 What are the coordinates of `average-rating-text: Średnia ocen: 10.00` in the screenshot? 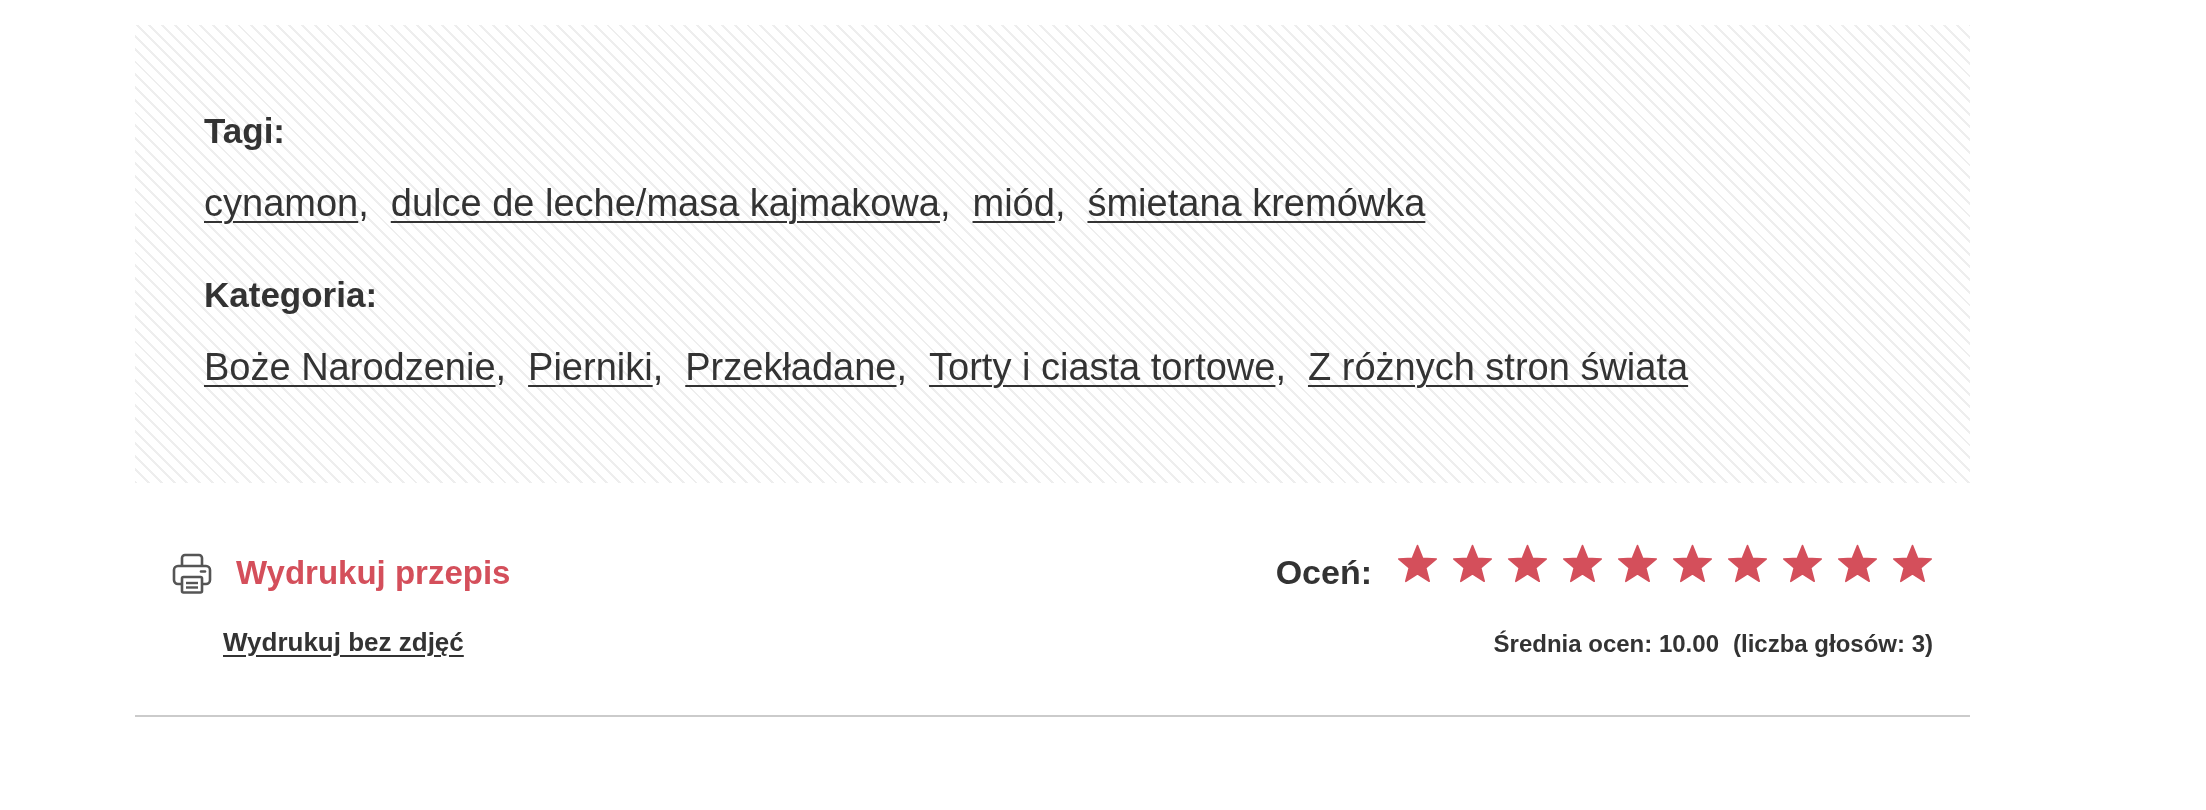 It's located at (1606, 644).